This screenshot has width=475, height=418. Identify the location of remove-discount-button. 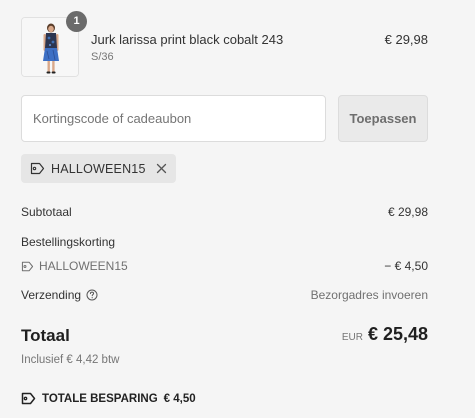
(161, 168).